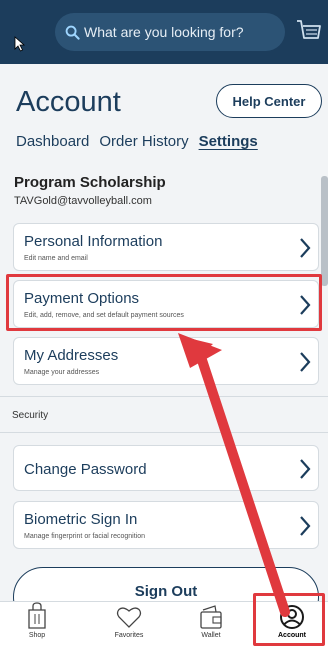  I want to click on item-title: My Addresses, so click(71, 355).